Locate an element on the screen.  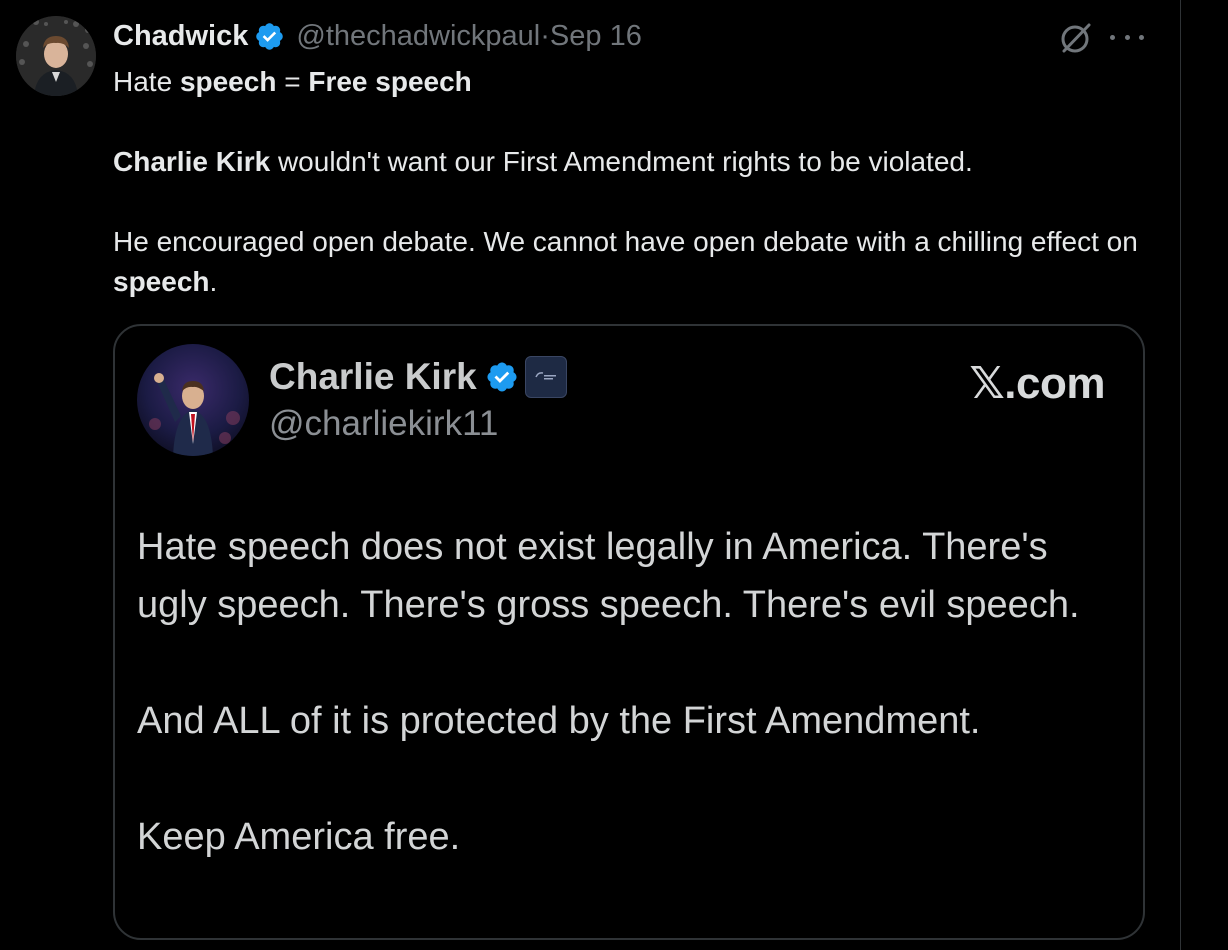
quoted-avatar is located at coordinates (193, 400).